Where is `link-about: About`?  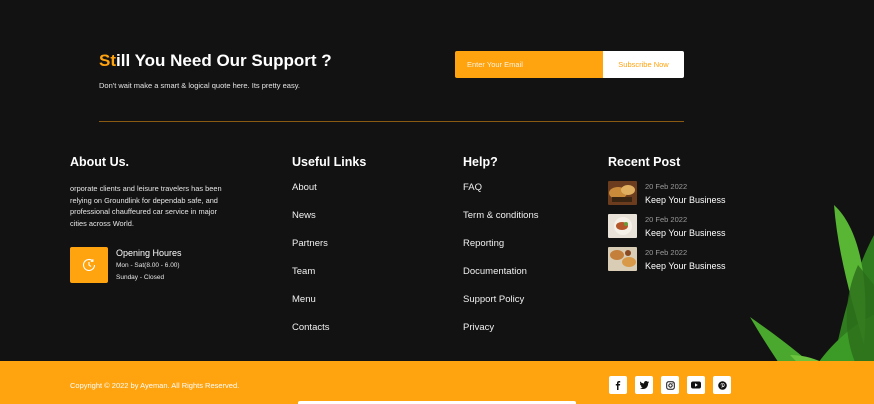 link-about: About is located at coordinates (311, 196).